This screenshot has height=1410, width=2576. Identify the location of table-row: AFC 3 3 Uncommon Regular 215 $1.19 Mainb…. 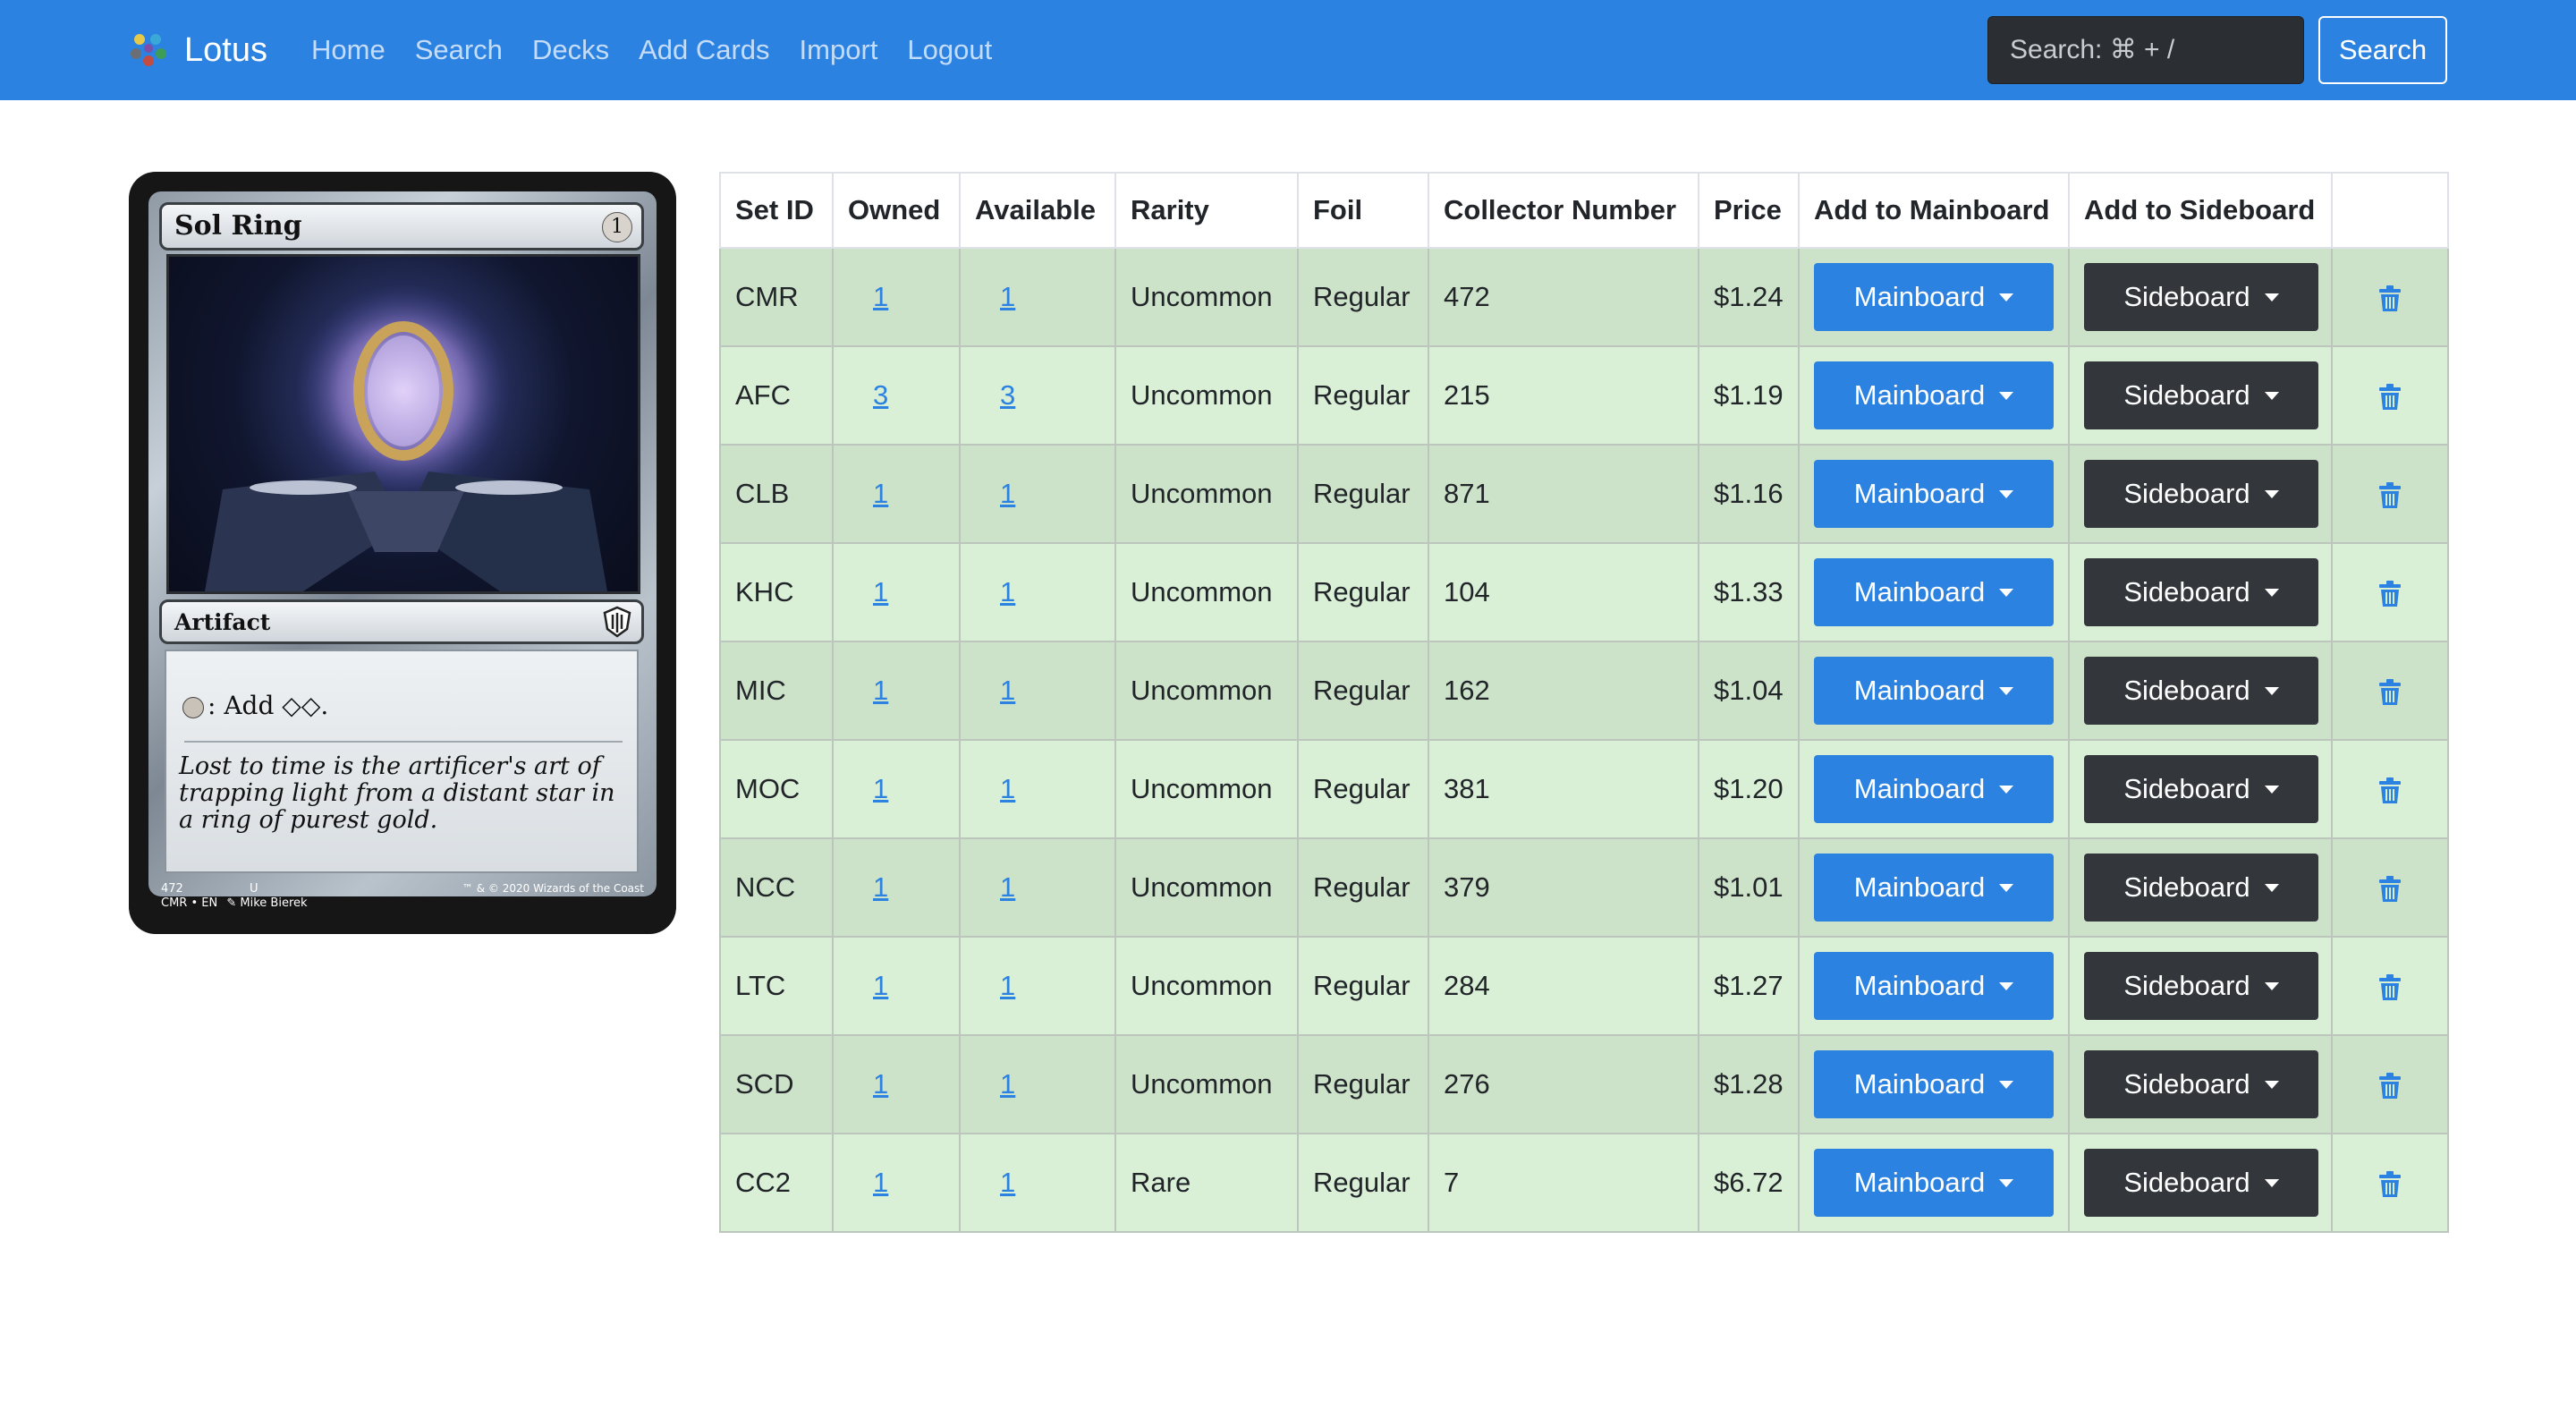
(1584, 396).